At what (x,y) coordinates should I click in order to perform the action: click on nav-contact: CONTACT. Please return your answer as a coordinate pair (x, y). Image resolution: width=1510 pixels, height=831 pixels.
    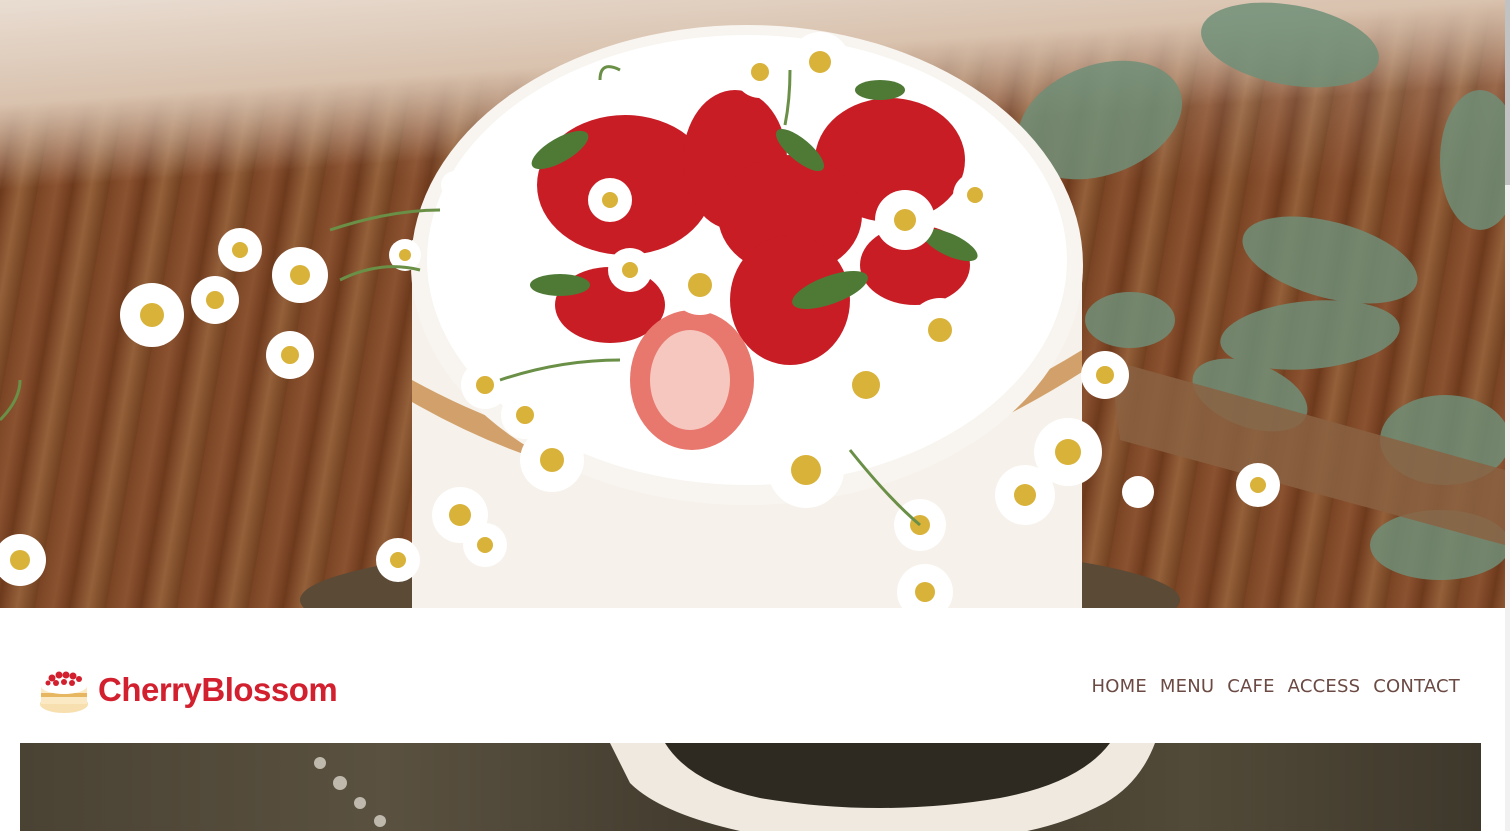
    Looking at the image, I should click on (1416, 686).